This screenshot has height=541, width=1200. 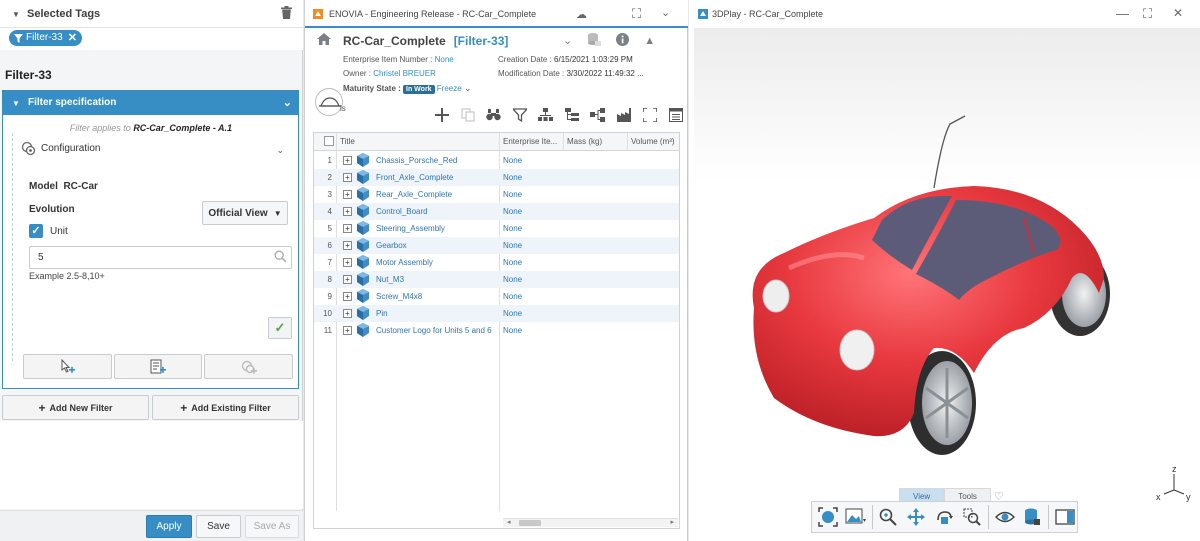 I want to click on scroll-left-arrow-icon: ◂, so click(x=509, y=522).